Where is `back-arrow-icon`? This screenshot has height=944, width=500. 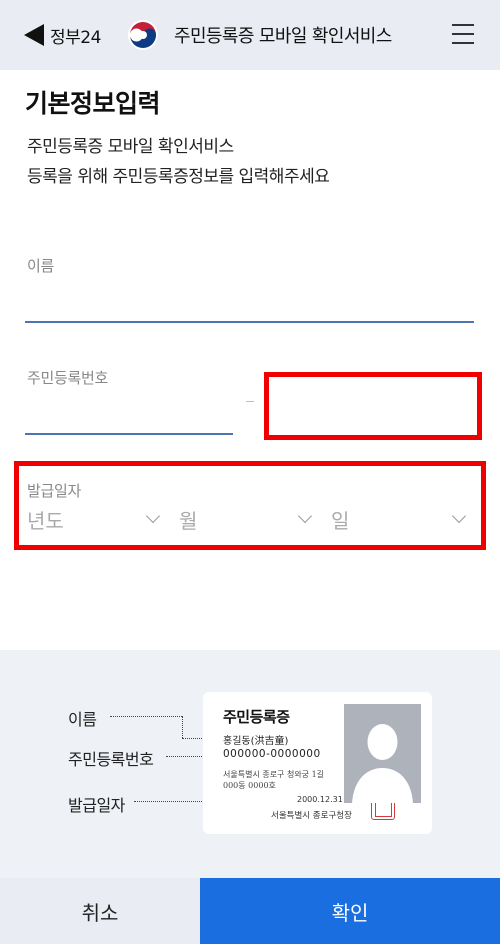
back-arrow-icon is located at coordinates (34, 35).